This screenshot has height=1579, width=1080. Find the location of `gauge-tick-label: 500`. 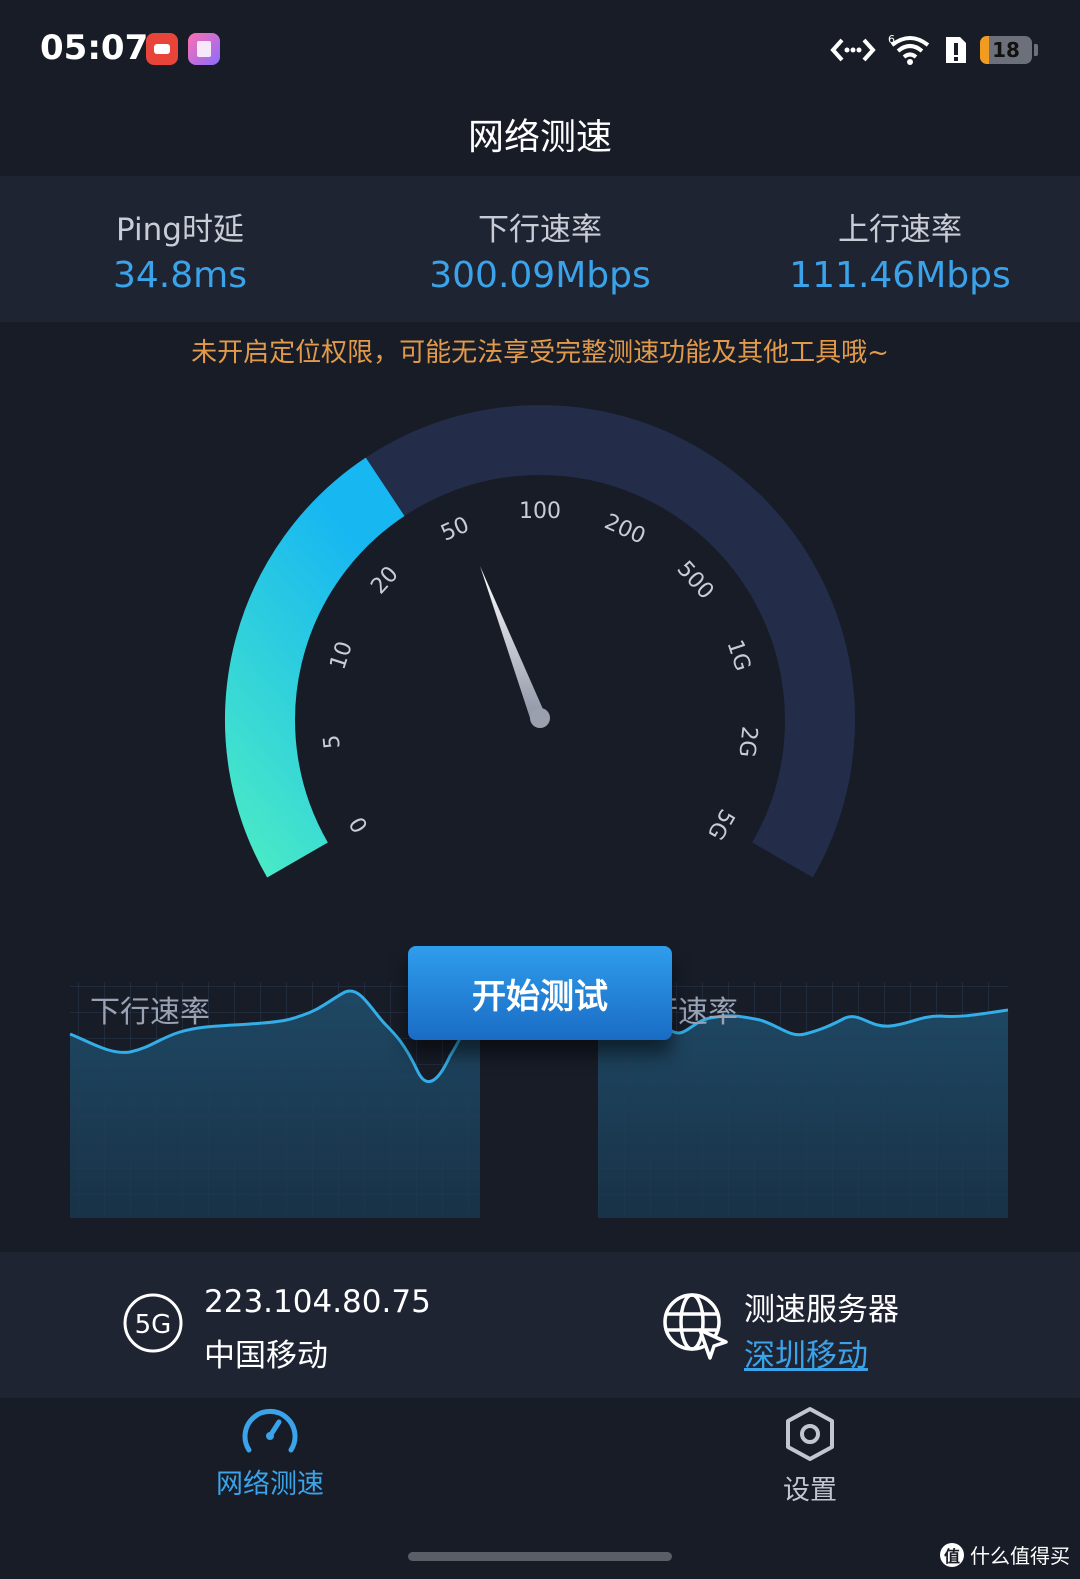

gauge-tick-label: 500 is located at coordinates (695, 580).